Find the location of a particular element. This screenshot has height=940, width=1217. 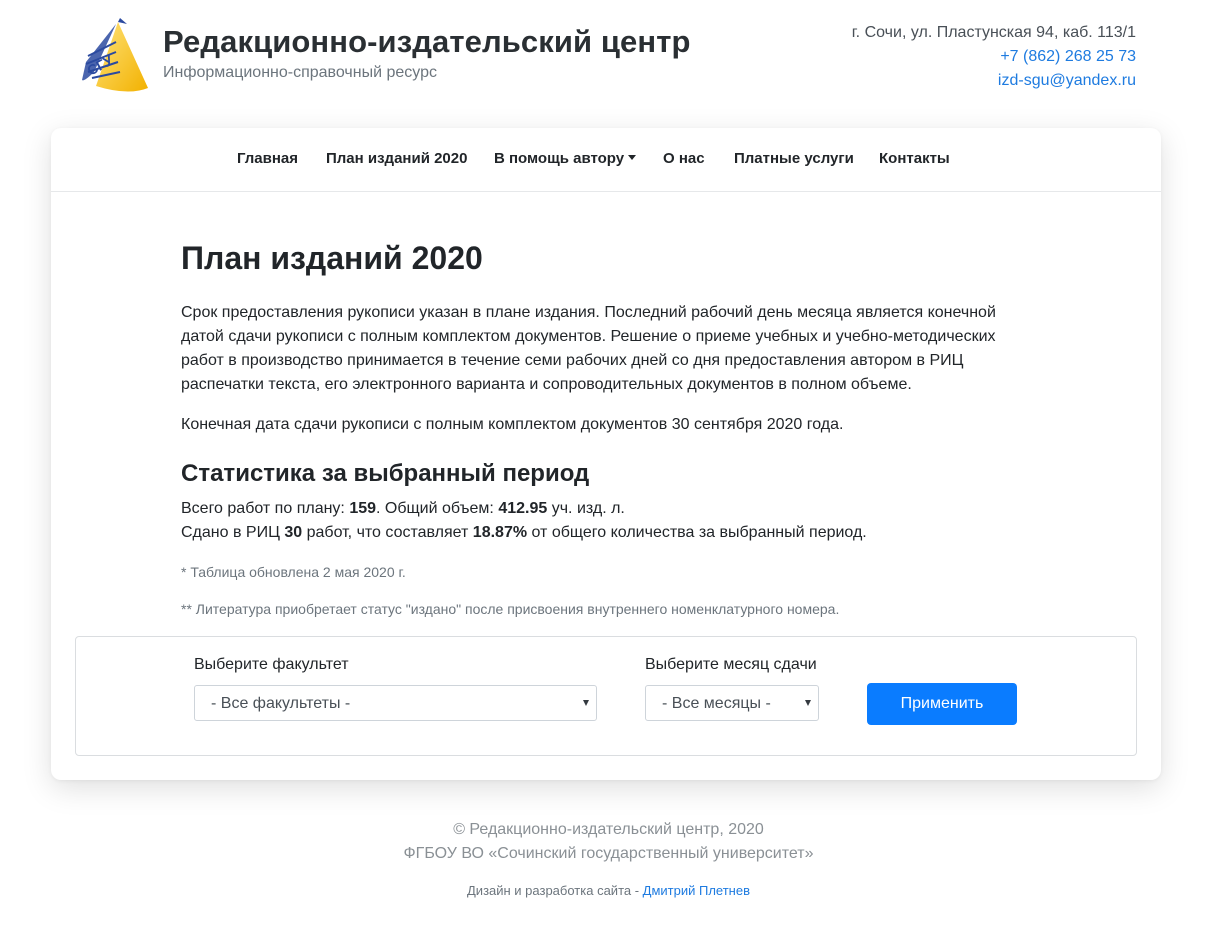

nav-item-label: Контакты is located at coordinates (914, 158).